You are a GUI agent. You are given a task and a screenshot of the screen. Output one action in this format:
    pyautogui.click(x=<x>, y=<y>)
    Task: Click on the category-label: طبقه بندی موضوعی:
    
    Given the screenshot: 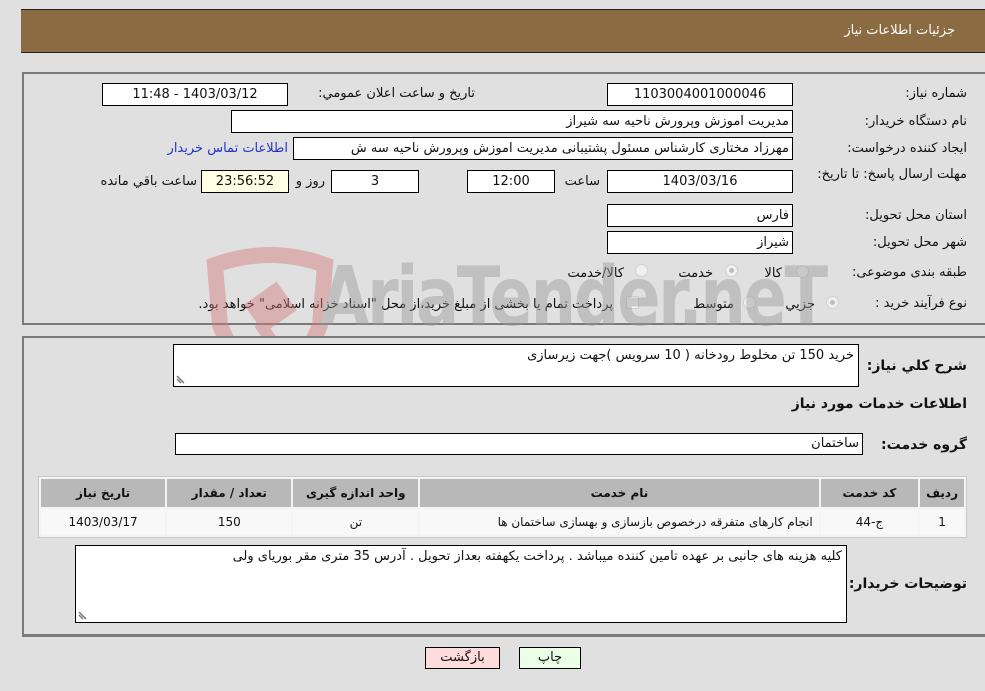 What is the action you would take?
    pyautogui.click(x=909, y=272)
    